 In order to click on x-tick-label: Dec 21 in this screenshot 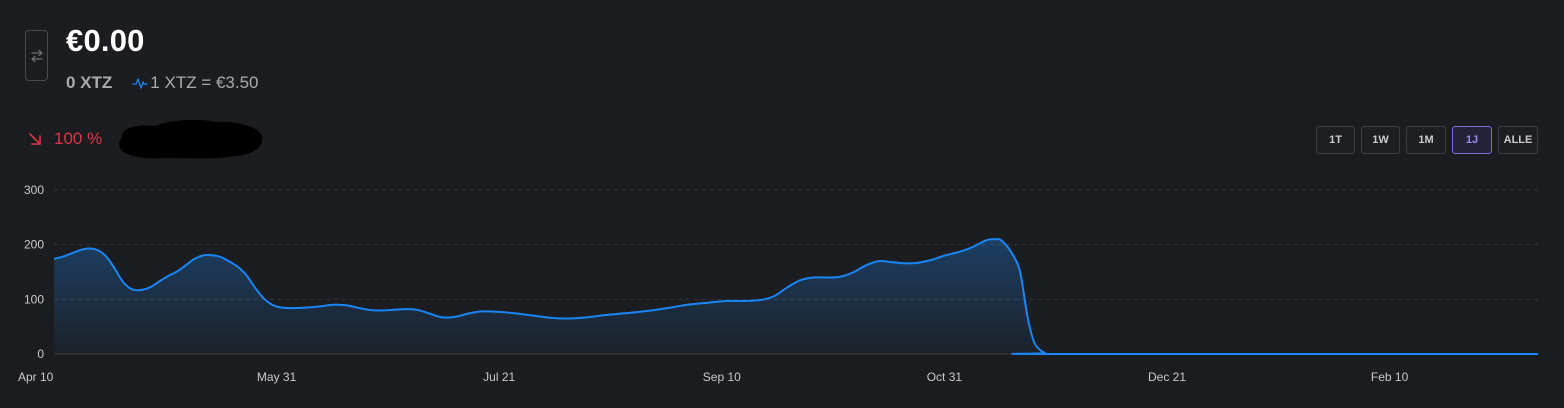, I will do `click(1167, 377)`.